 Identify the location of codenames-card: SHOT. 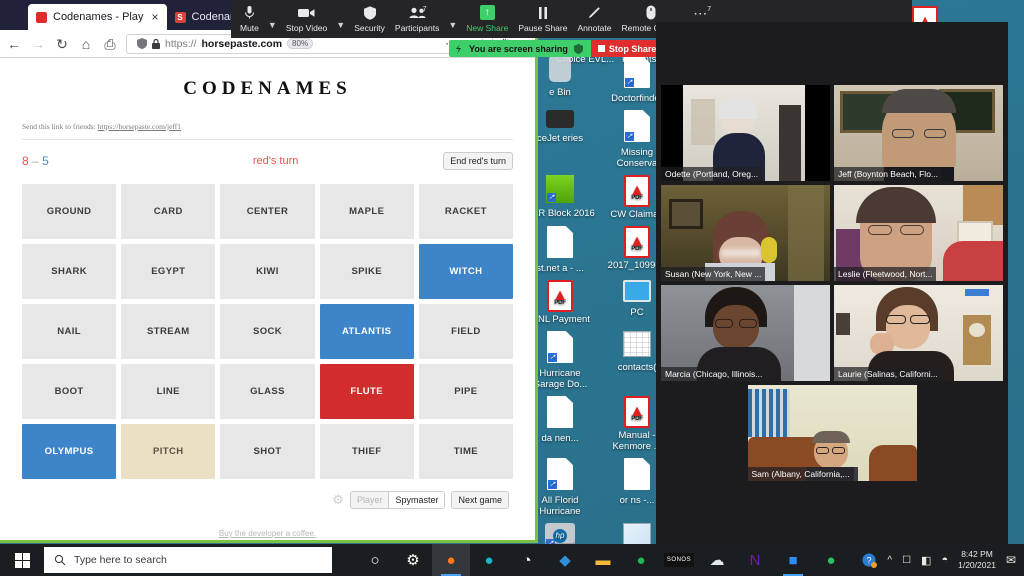
(267, 451).